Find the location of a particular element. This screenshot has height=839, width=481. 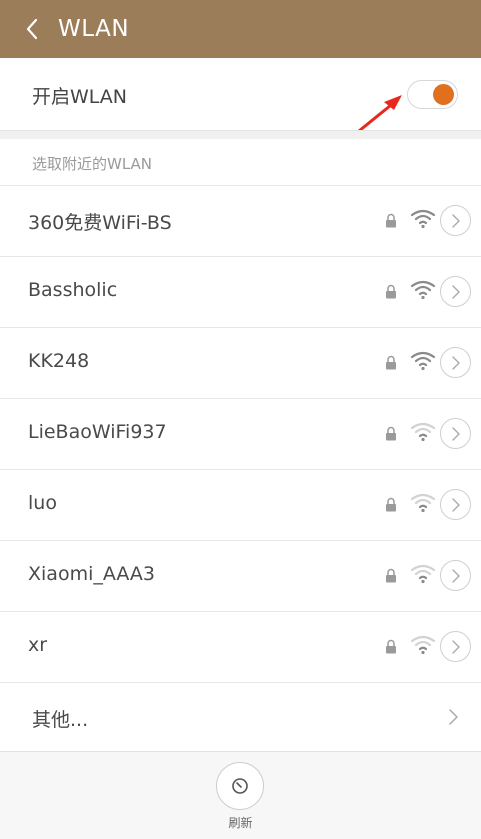

network-ssid: xr is located at coordinates (38, 645).